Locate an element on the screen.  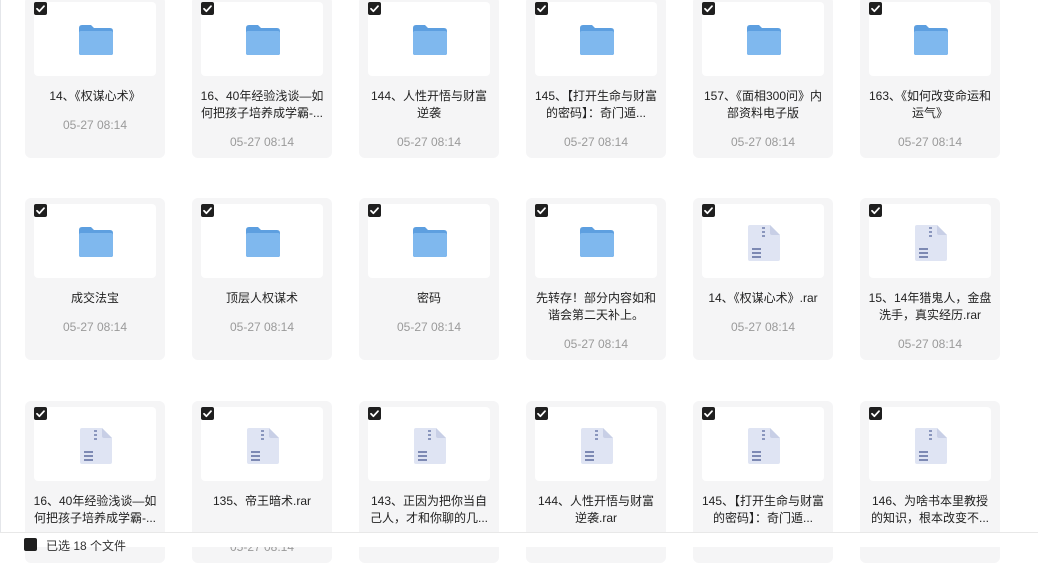
file-name: 密码 is located at coordinates (429, 298).